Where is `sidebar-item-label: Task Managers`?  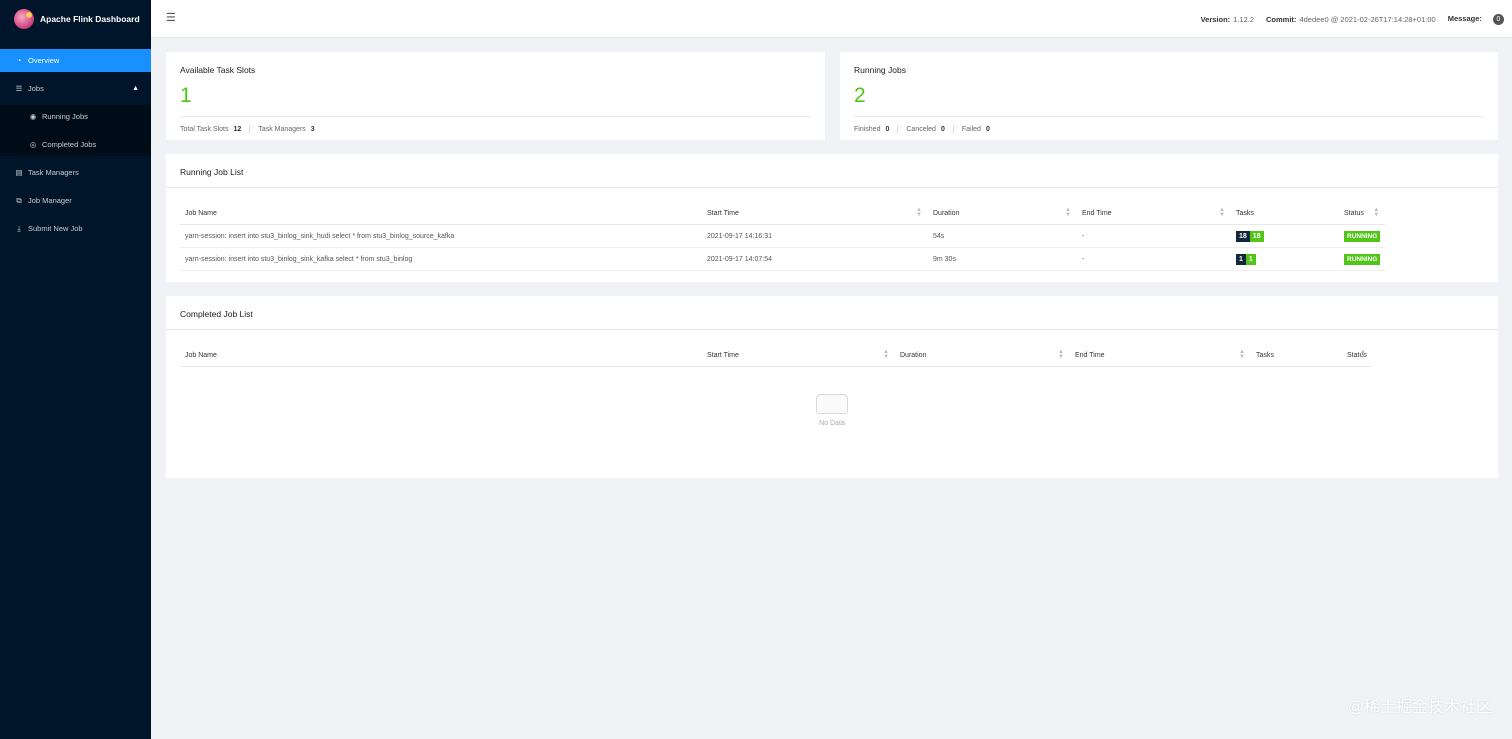 sidebar-item-label: Task Managers is located at coordinates (53, 172).